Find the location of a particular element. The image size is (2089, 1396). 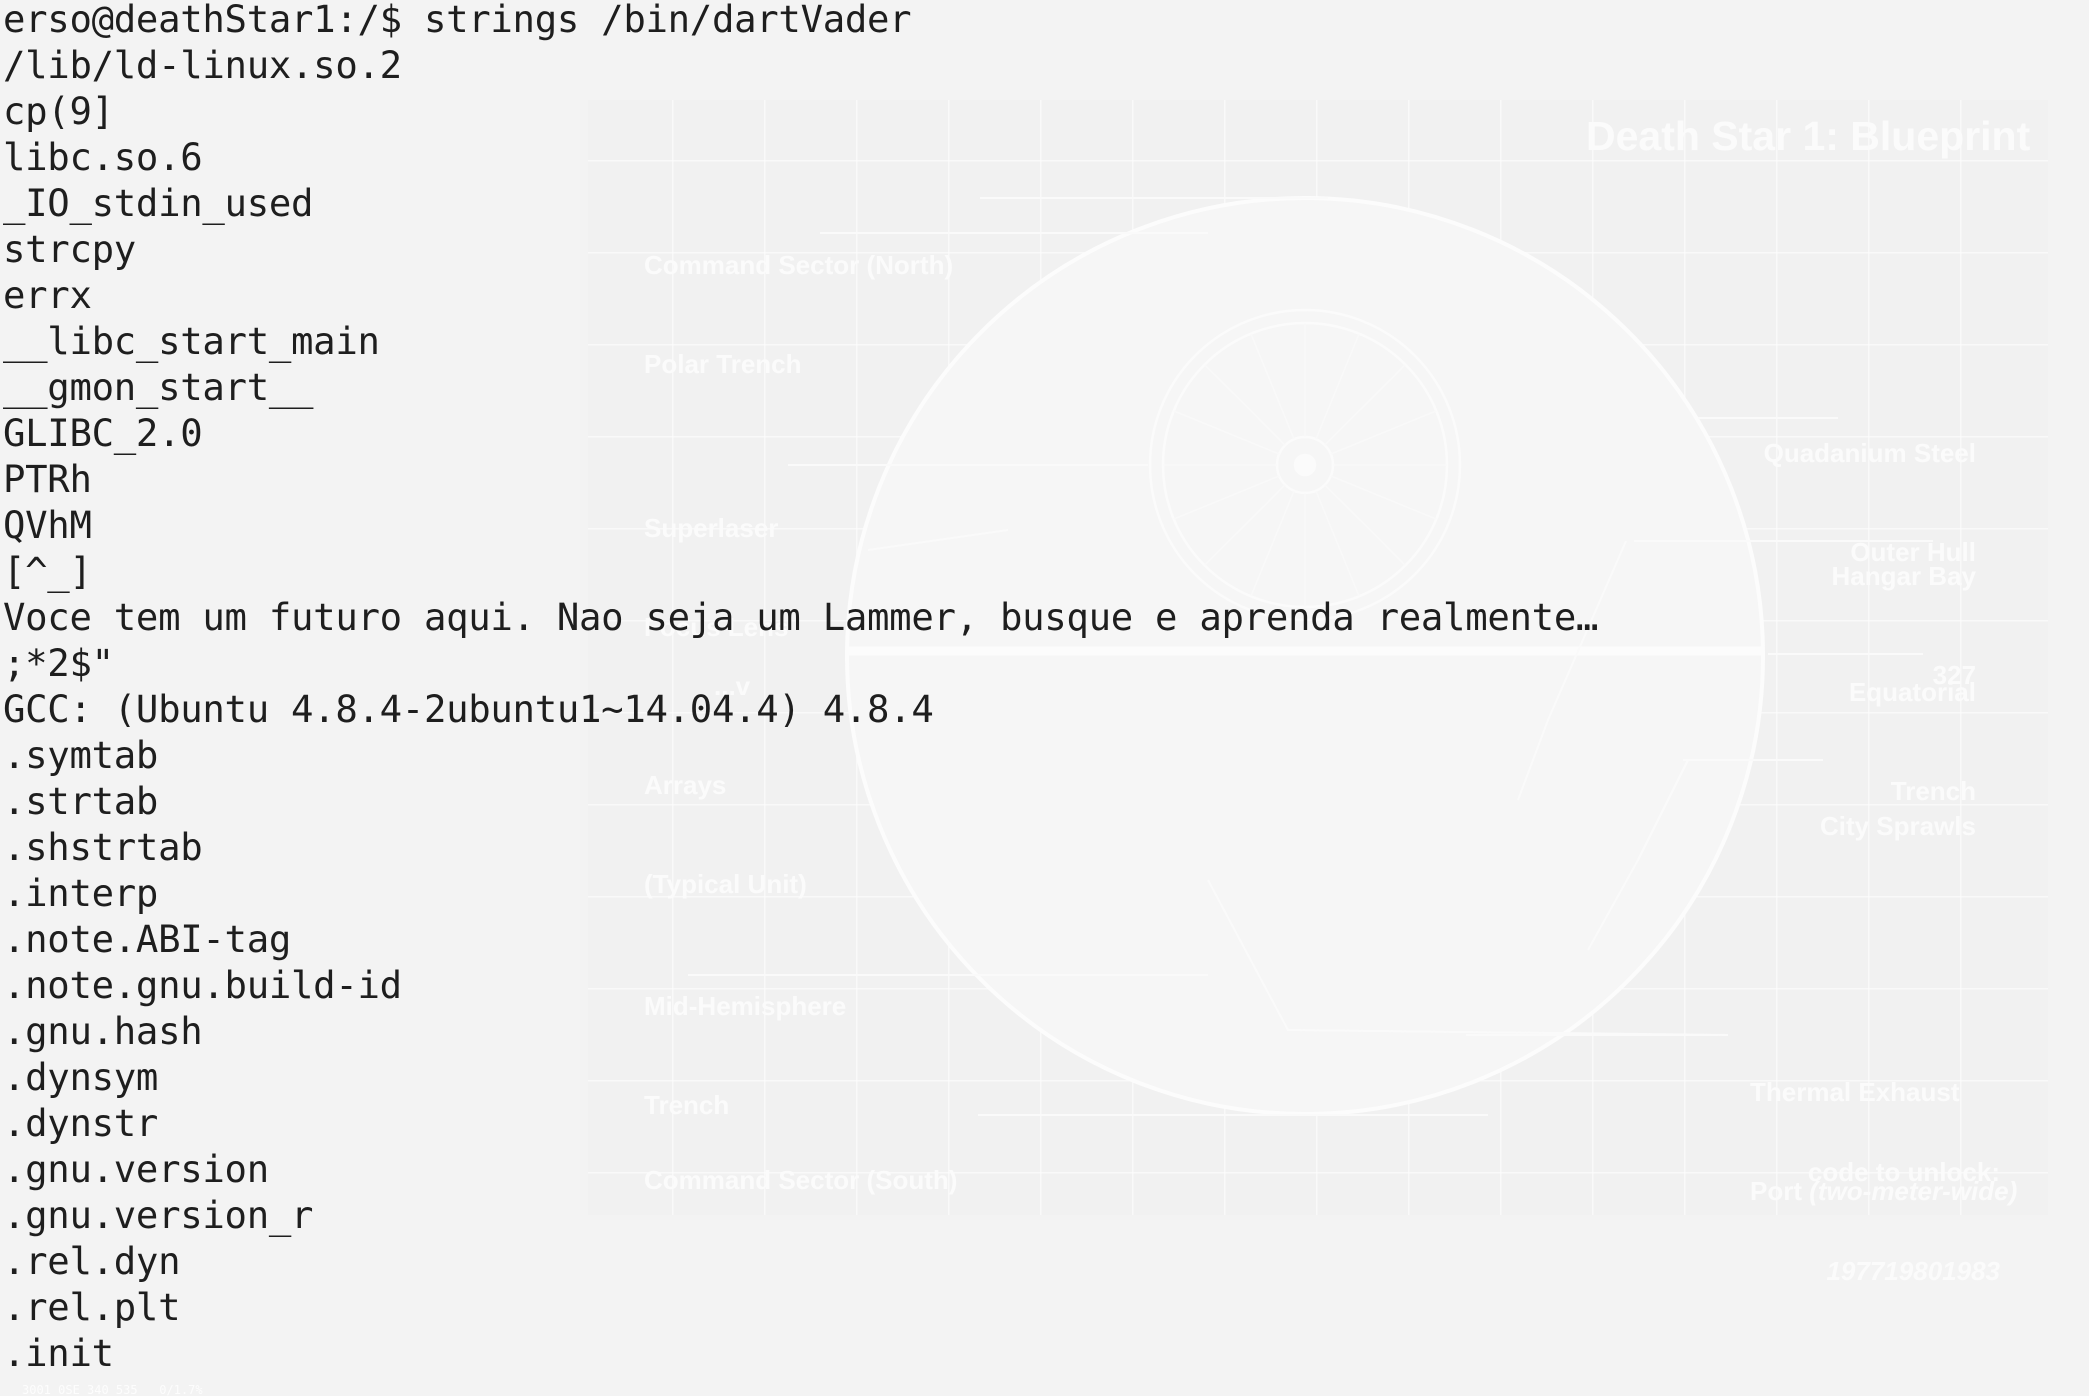

terminal-output-line: .shstrtab is located at coordinates (103, 847).